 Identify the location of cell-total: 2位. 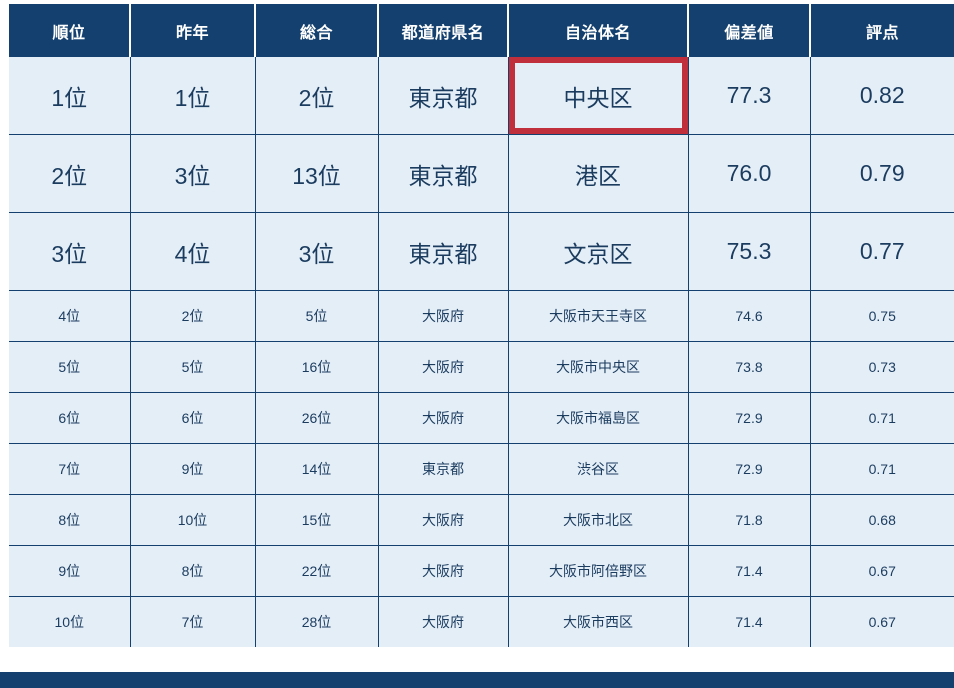
(317, 96).